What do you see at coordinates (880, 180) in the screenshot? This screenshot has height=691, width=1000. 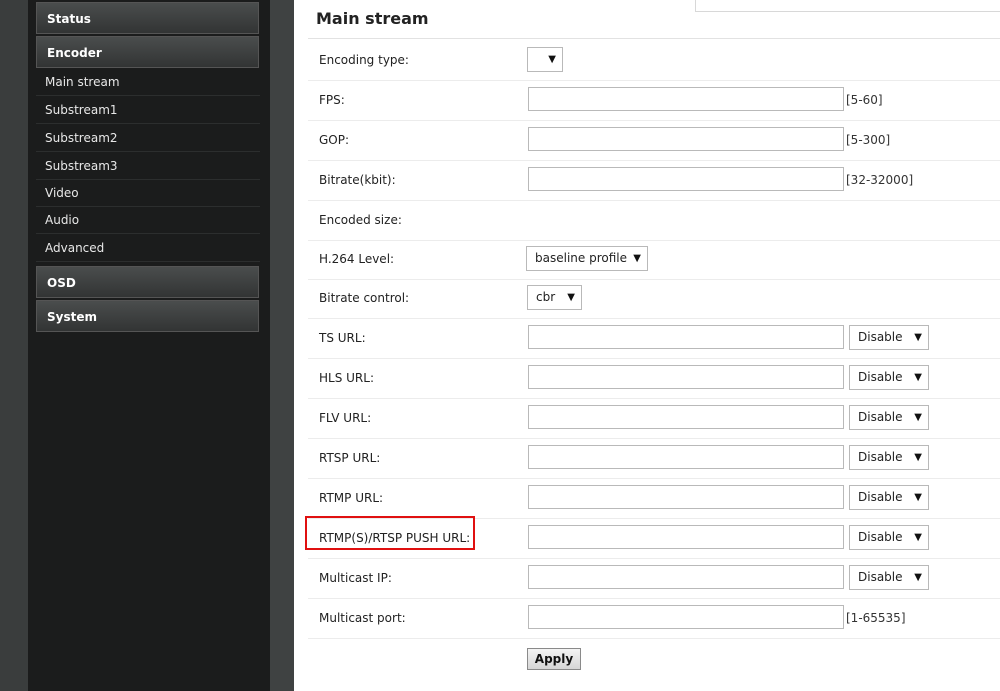 I see `bitrate-range: [32-32000]` at bounding box center [880, 180].